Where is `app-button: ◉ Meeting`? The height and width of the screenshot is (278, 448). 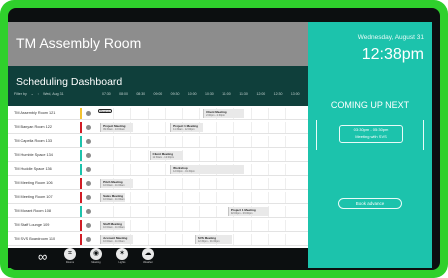 app-button: ◉ Meeting is located at coordinates (96, 258).